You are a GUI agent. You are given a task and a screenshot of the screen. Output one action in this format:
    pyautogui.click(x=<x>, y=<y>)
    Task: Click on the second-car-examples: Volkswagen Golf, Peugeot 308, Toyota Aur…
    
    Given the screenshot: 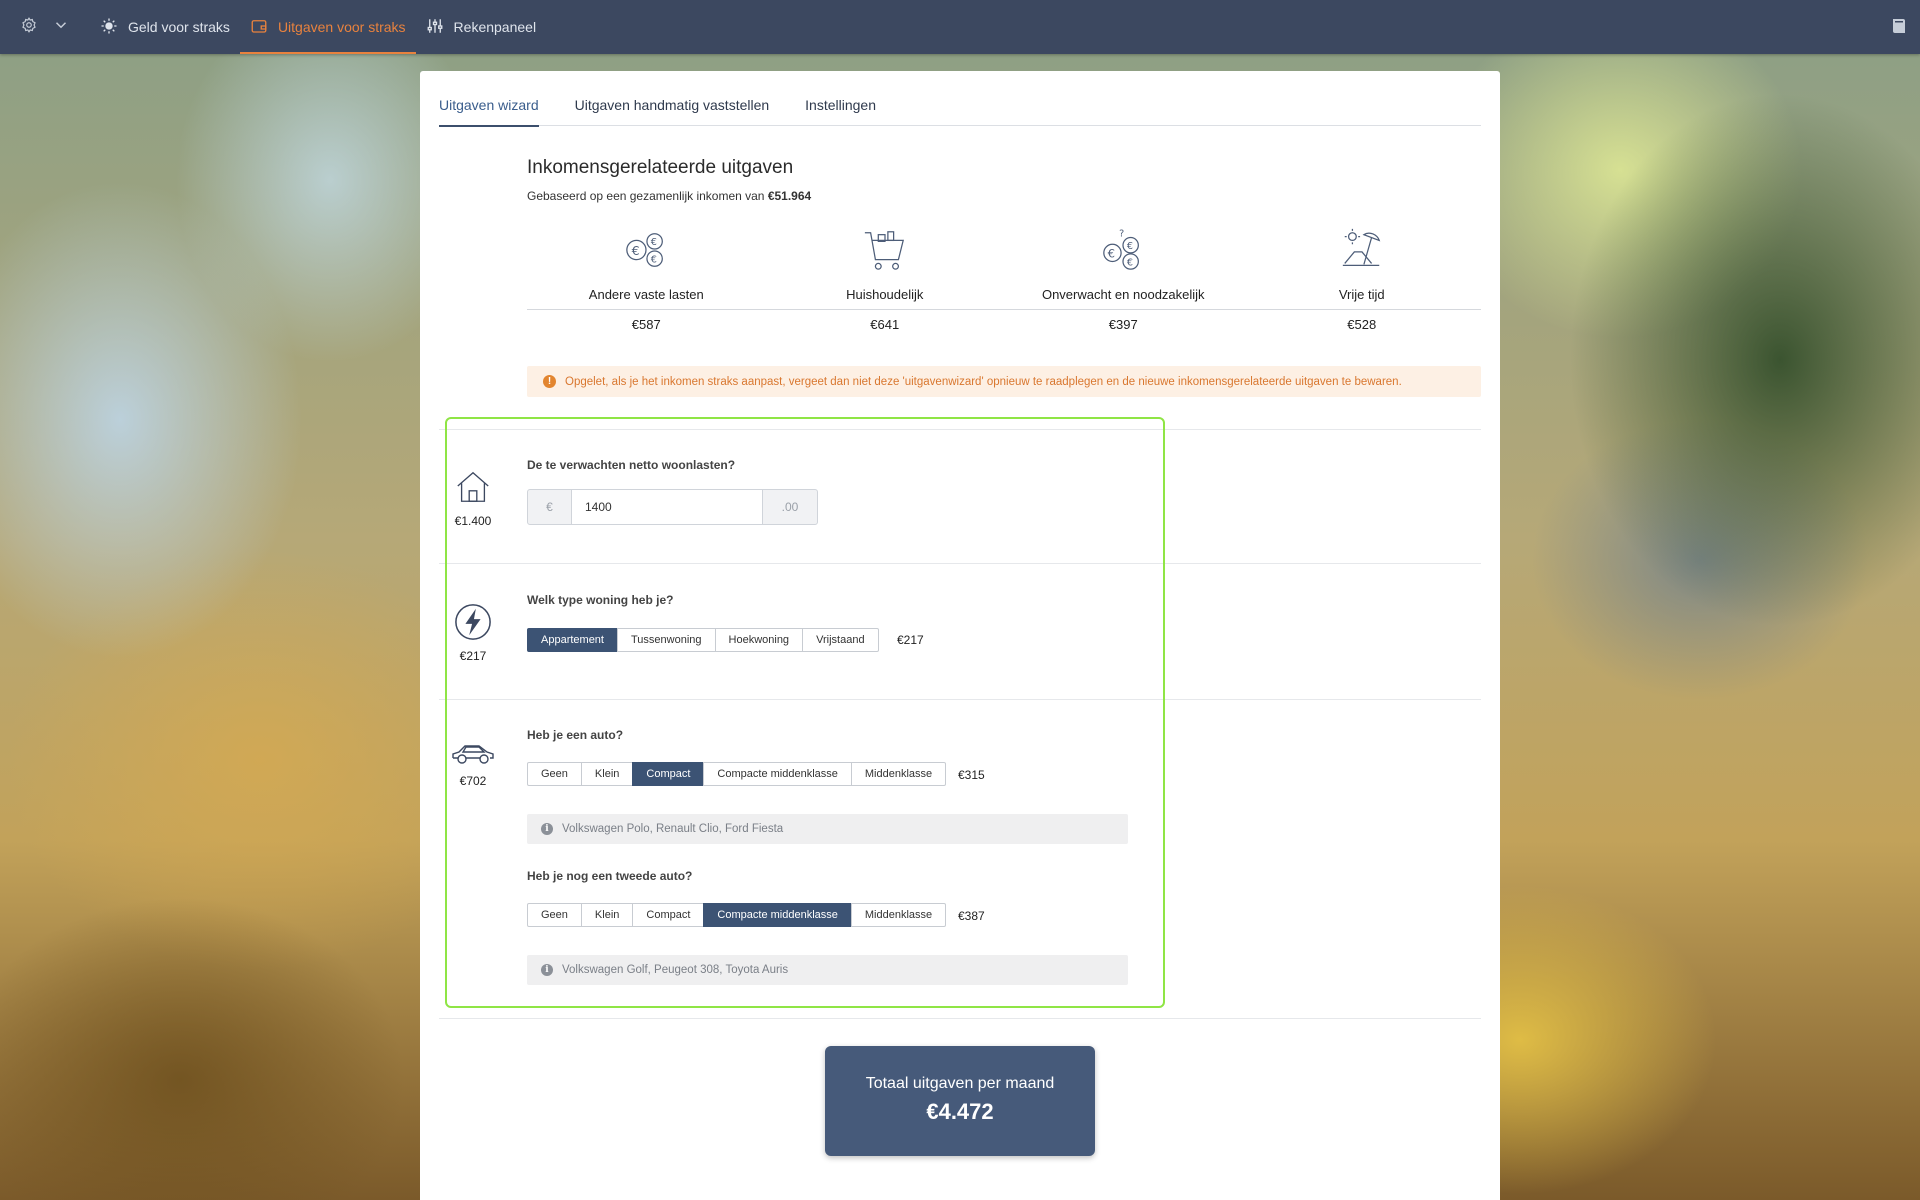 What is the action you would take?
    pyautogui.click(x=675, y=970)
    